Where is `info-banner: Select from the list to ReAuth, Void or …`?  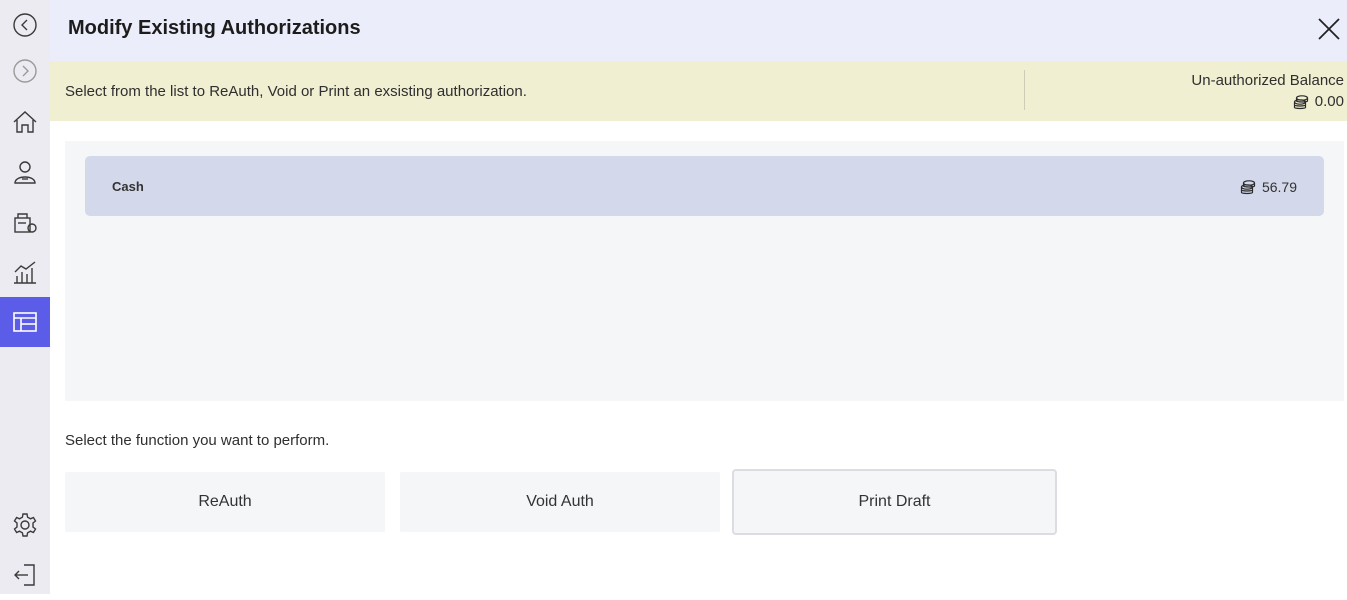 info-banner: Select from the list to ReAuth, Void or … is located at coordinates (698, 91).